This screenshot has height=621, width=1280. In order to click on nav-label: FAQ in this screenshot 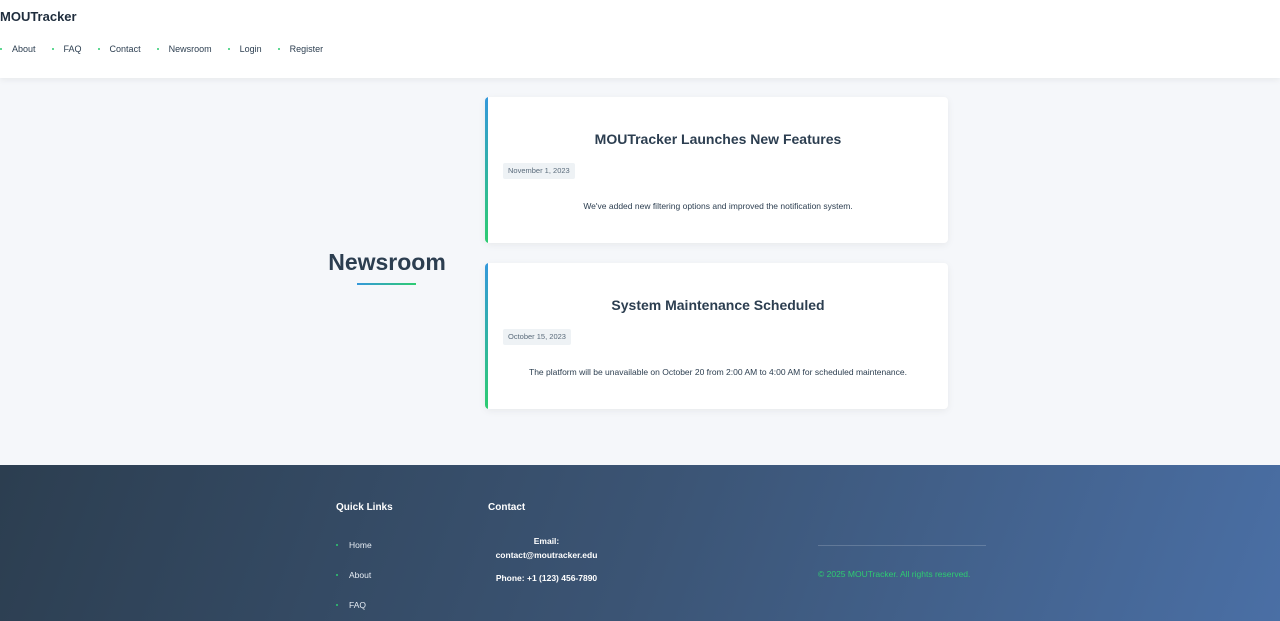, I will do `click(72, 49)`.